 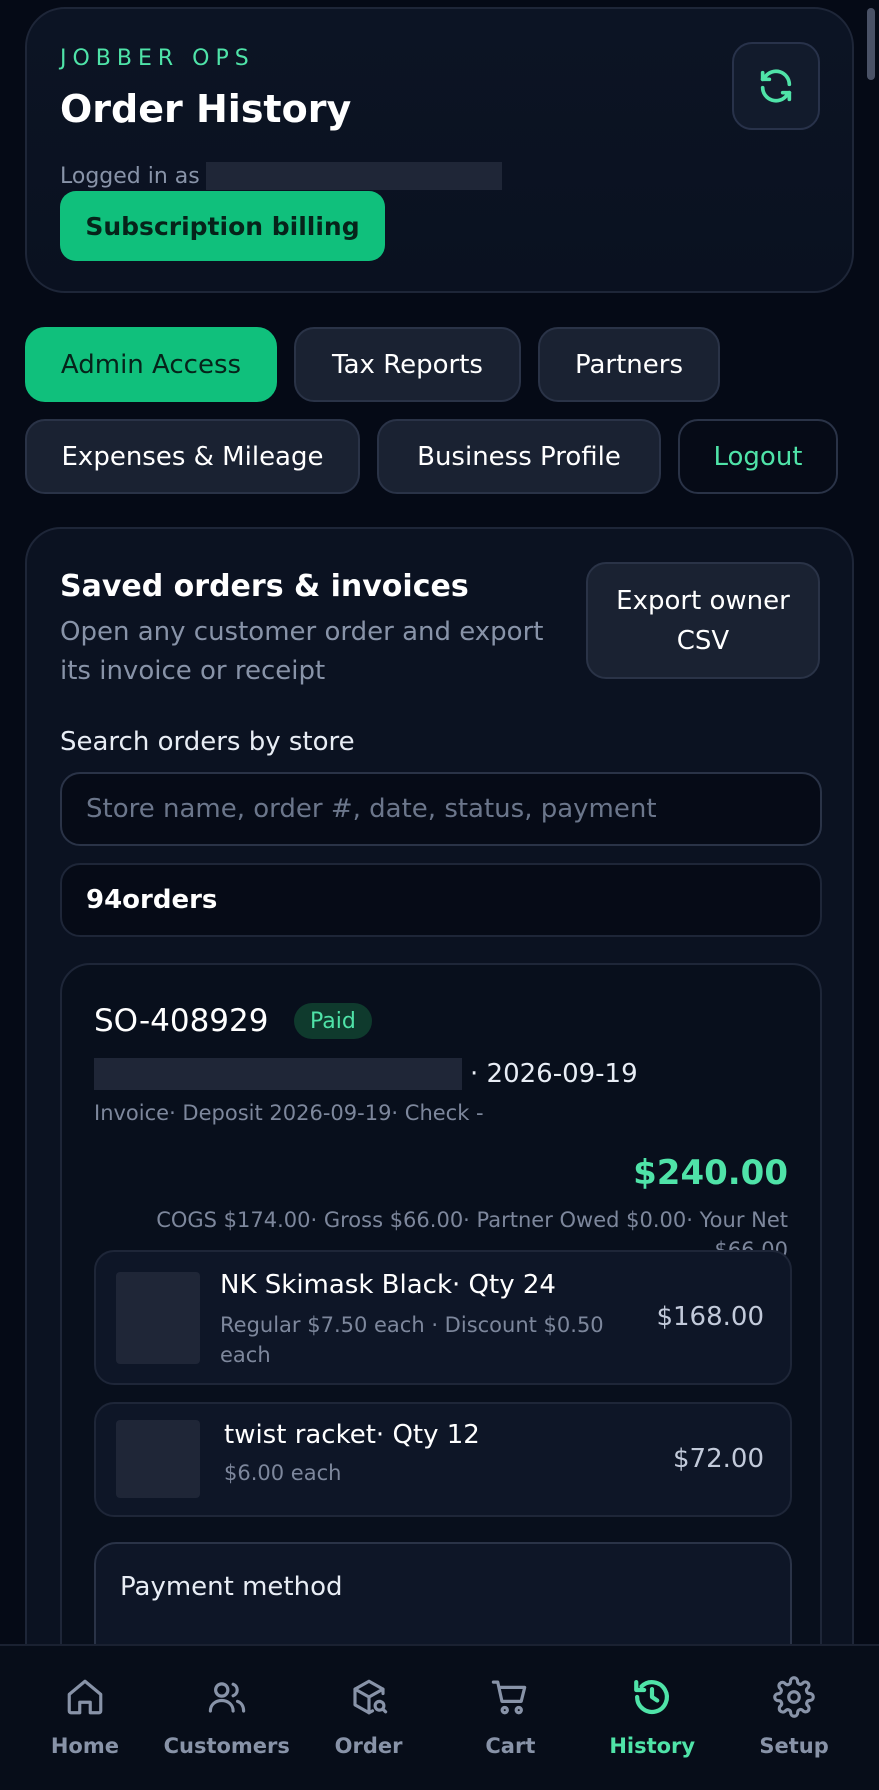 I want to click on item-name: NK Skimask Black· Qty 24, so click(x=388, y=1285).